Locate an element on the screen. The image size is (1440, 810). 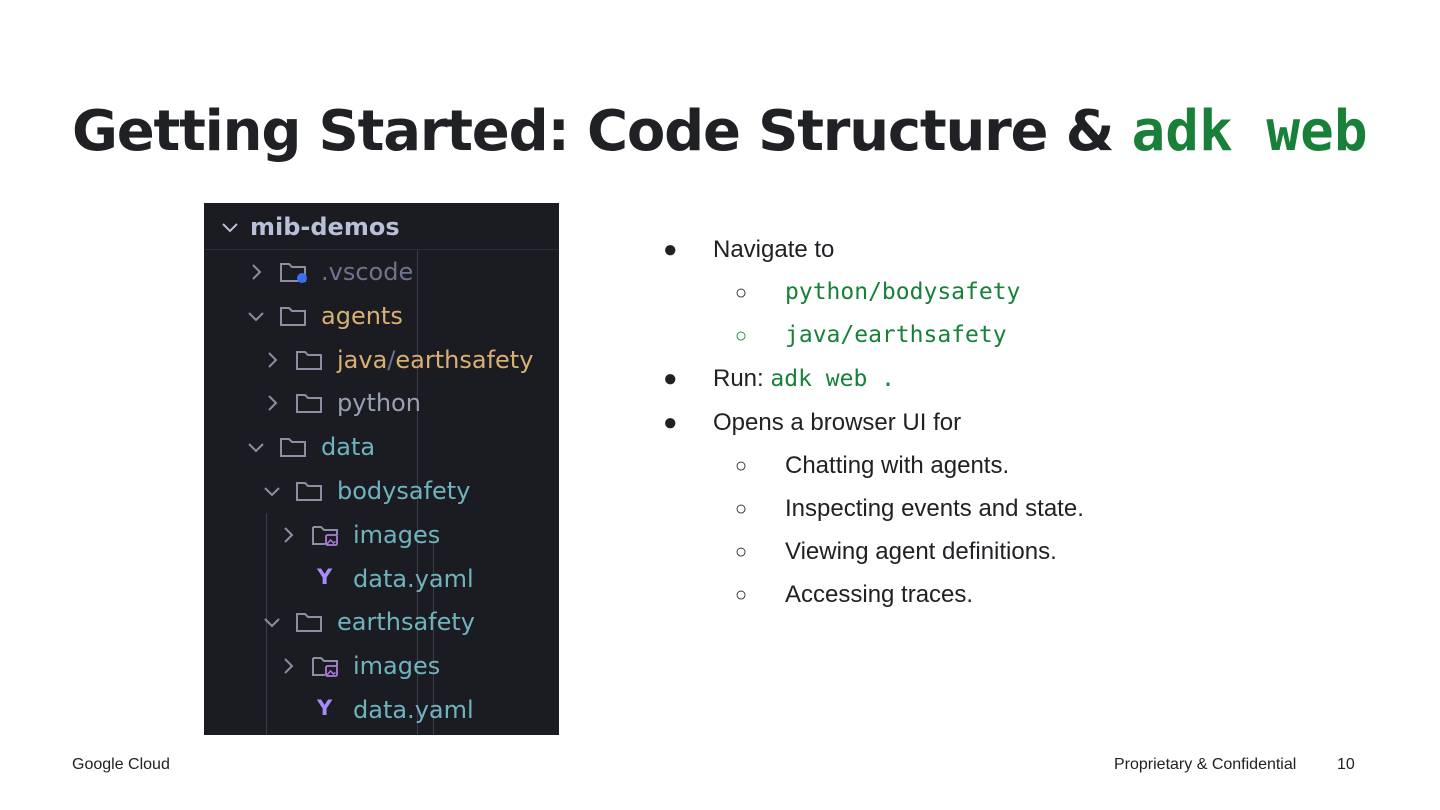
code-path: java/earthsafety is located at coordinates (896, 335).